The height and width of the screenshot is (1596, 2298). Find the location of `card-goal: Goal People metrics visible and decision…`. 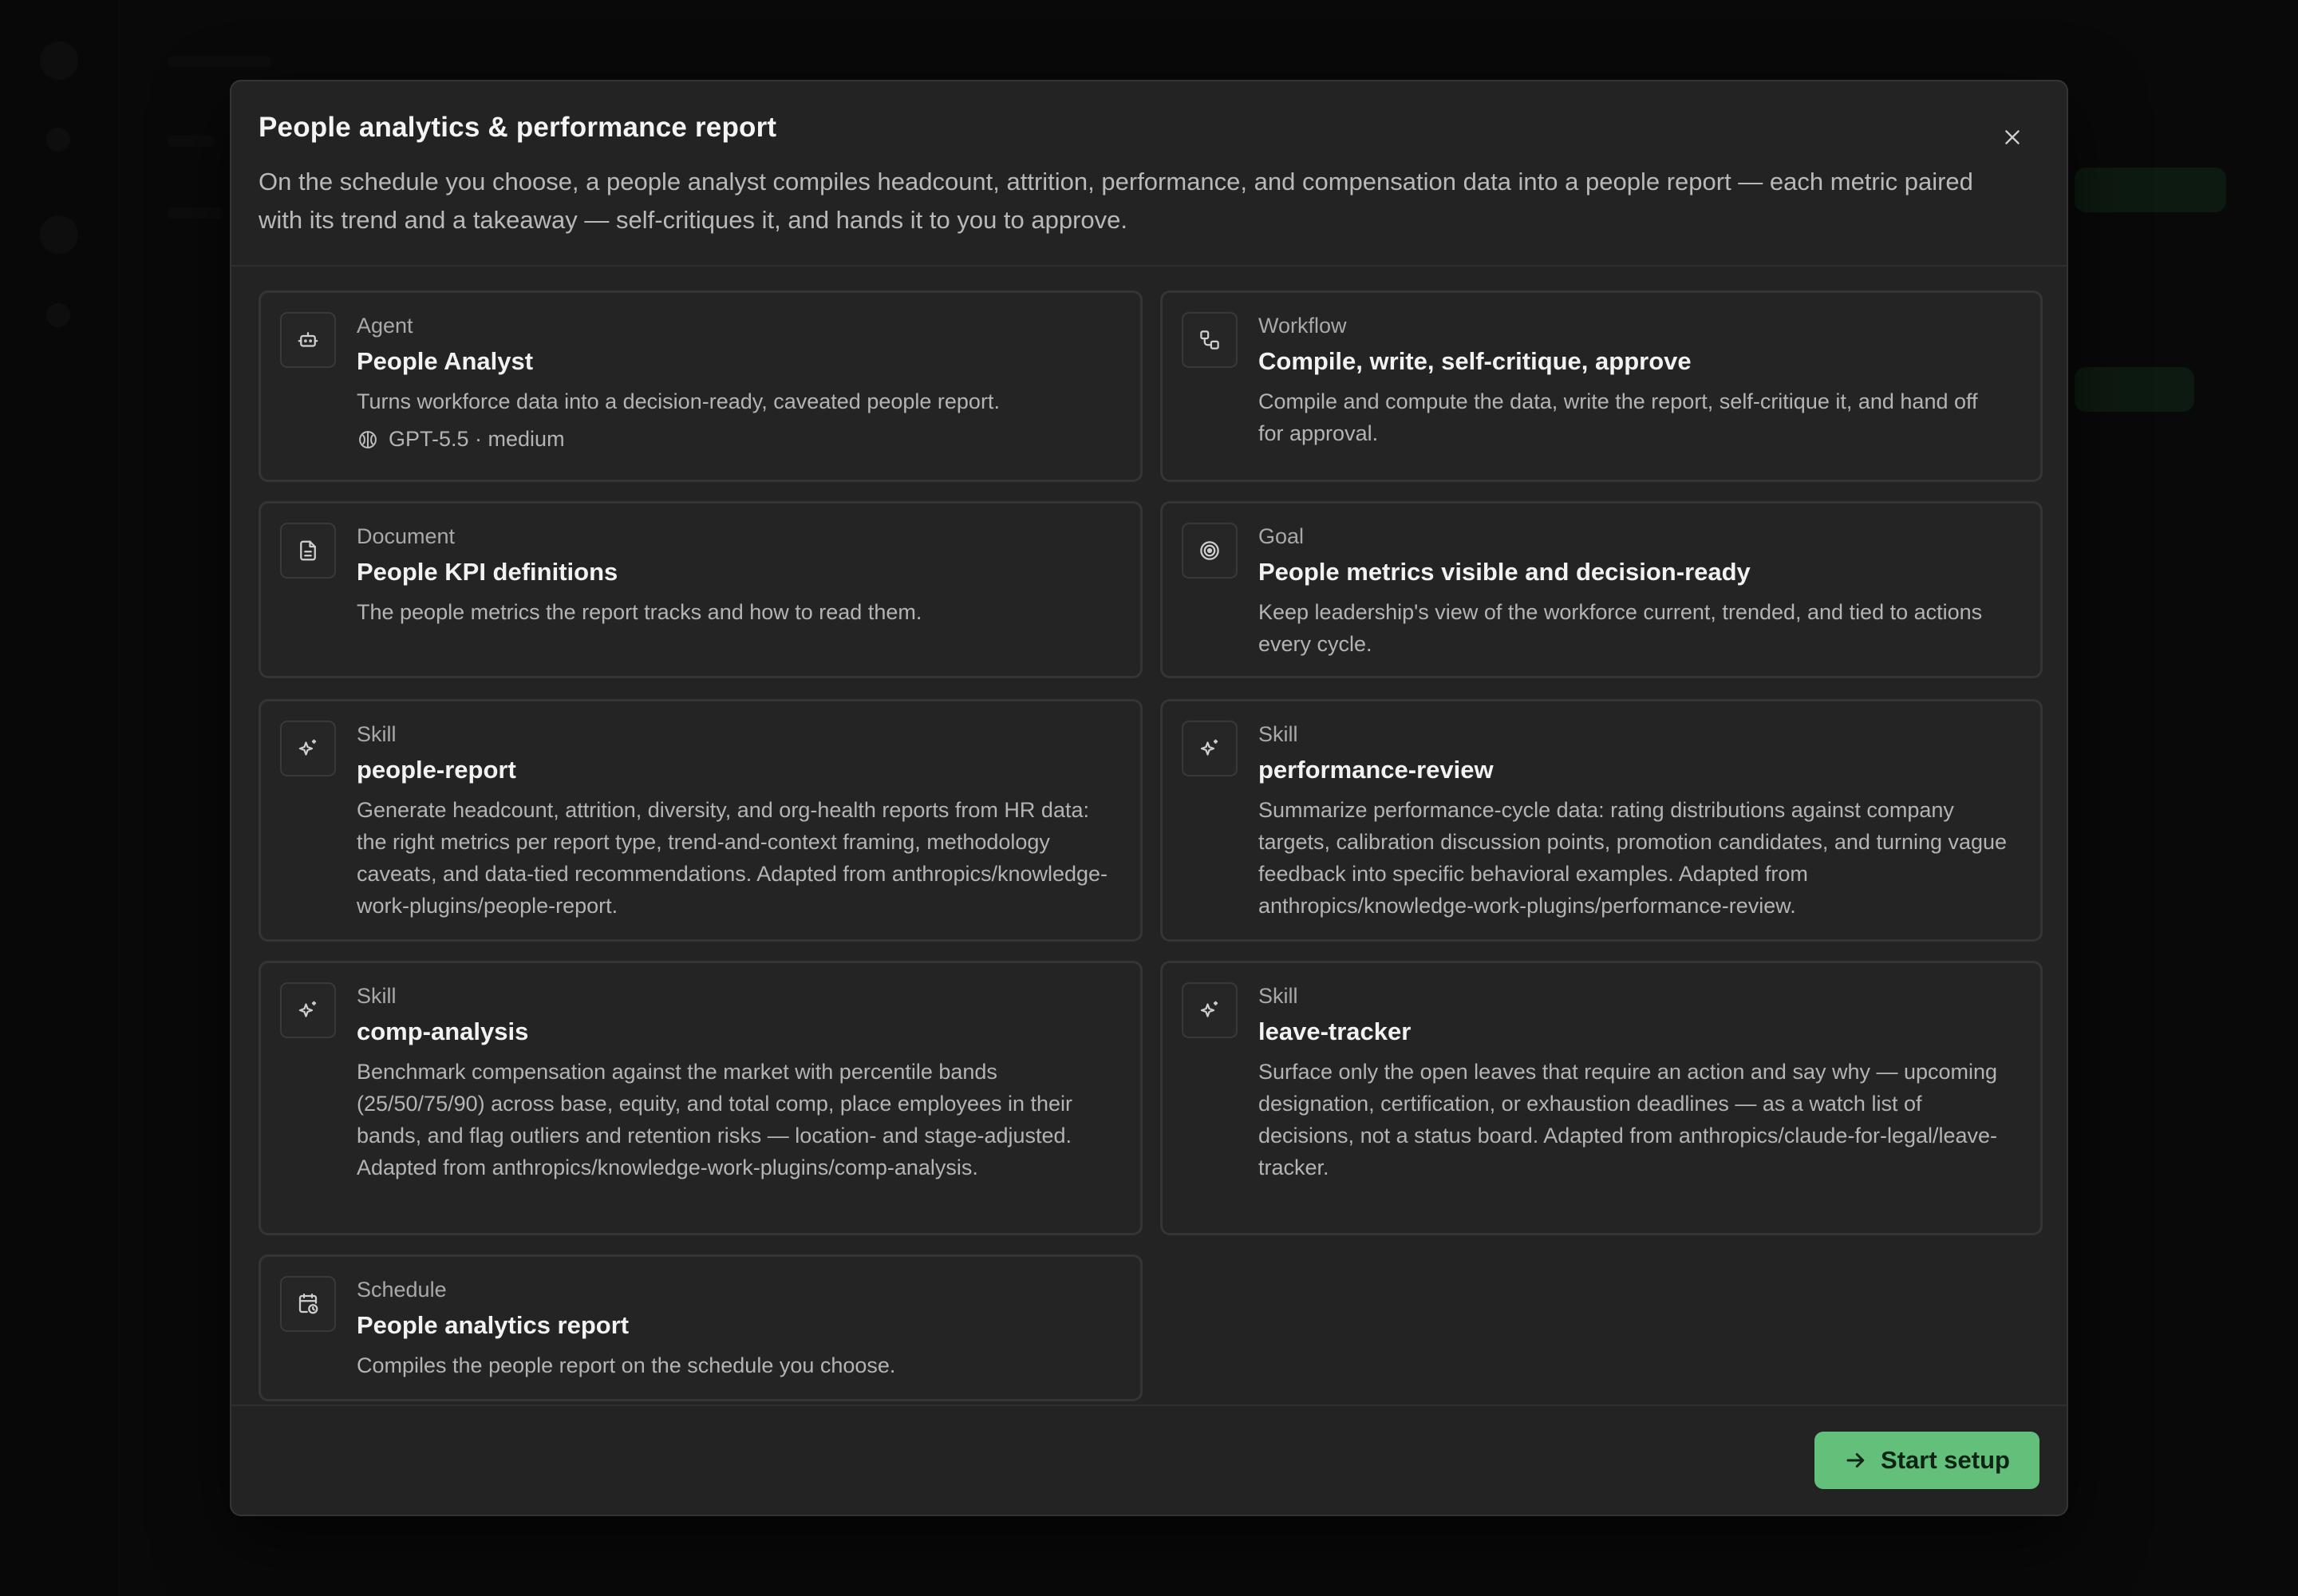

card-goal: Goal People metrics visible and decision… is located at coordinates (1601, 589).